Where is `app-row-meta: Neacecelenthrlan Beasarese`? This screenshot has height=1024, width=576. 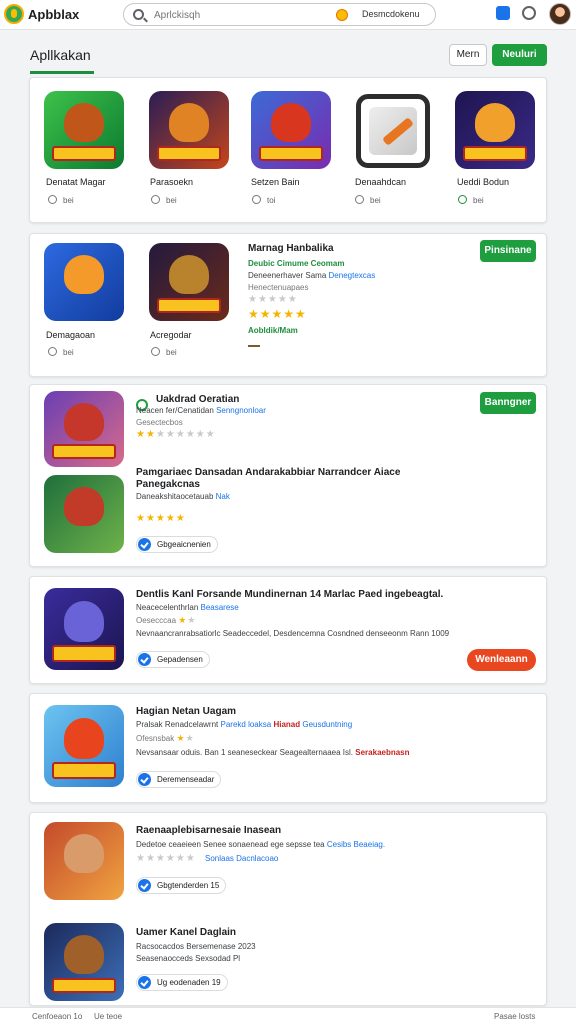 app-row-meta: Neacecelenthrlan Beasarese is located at coordinates (187, 607).